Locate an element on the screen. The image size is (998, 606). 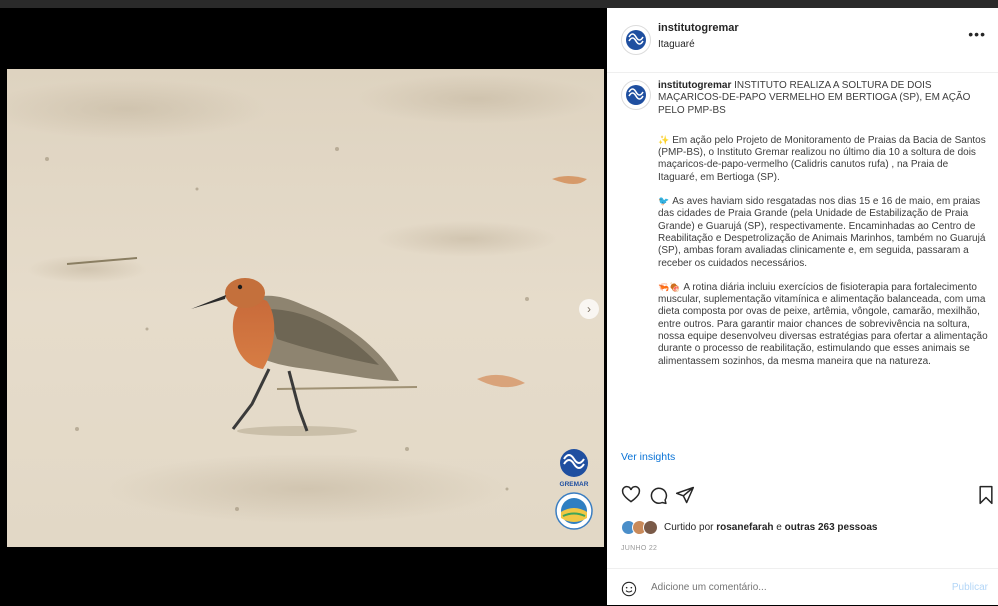
view-insights-link: Ver insights is located at coordinates (648, 457).